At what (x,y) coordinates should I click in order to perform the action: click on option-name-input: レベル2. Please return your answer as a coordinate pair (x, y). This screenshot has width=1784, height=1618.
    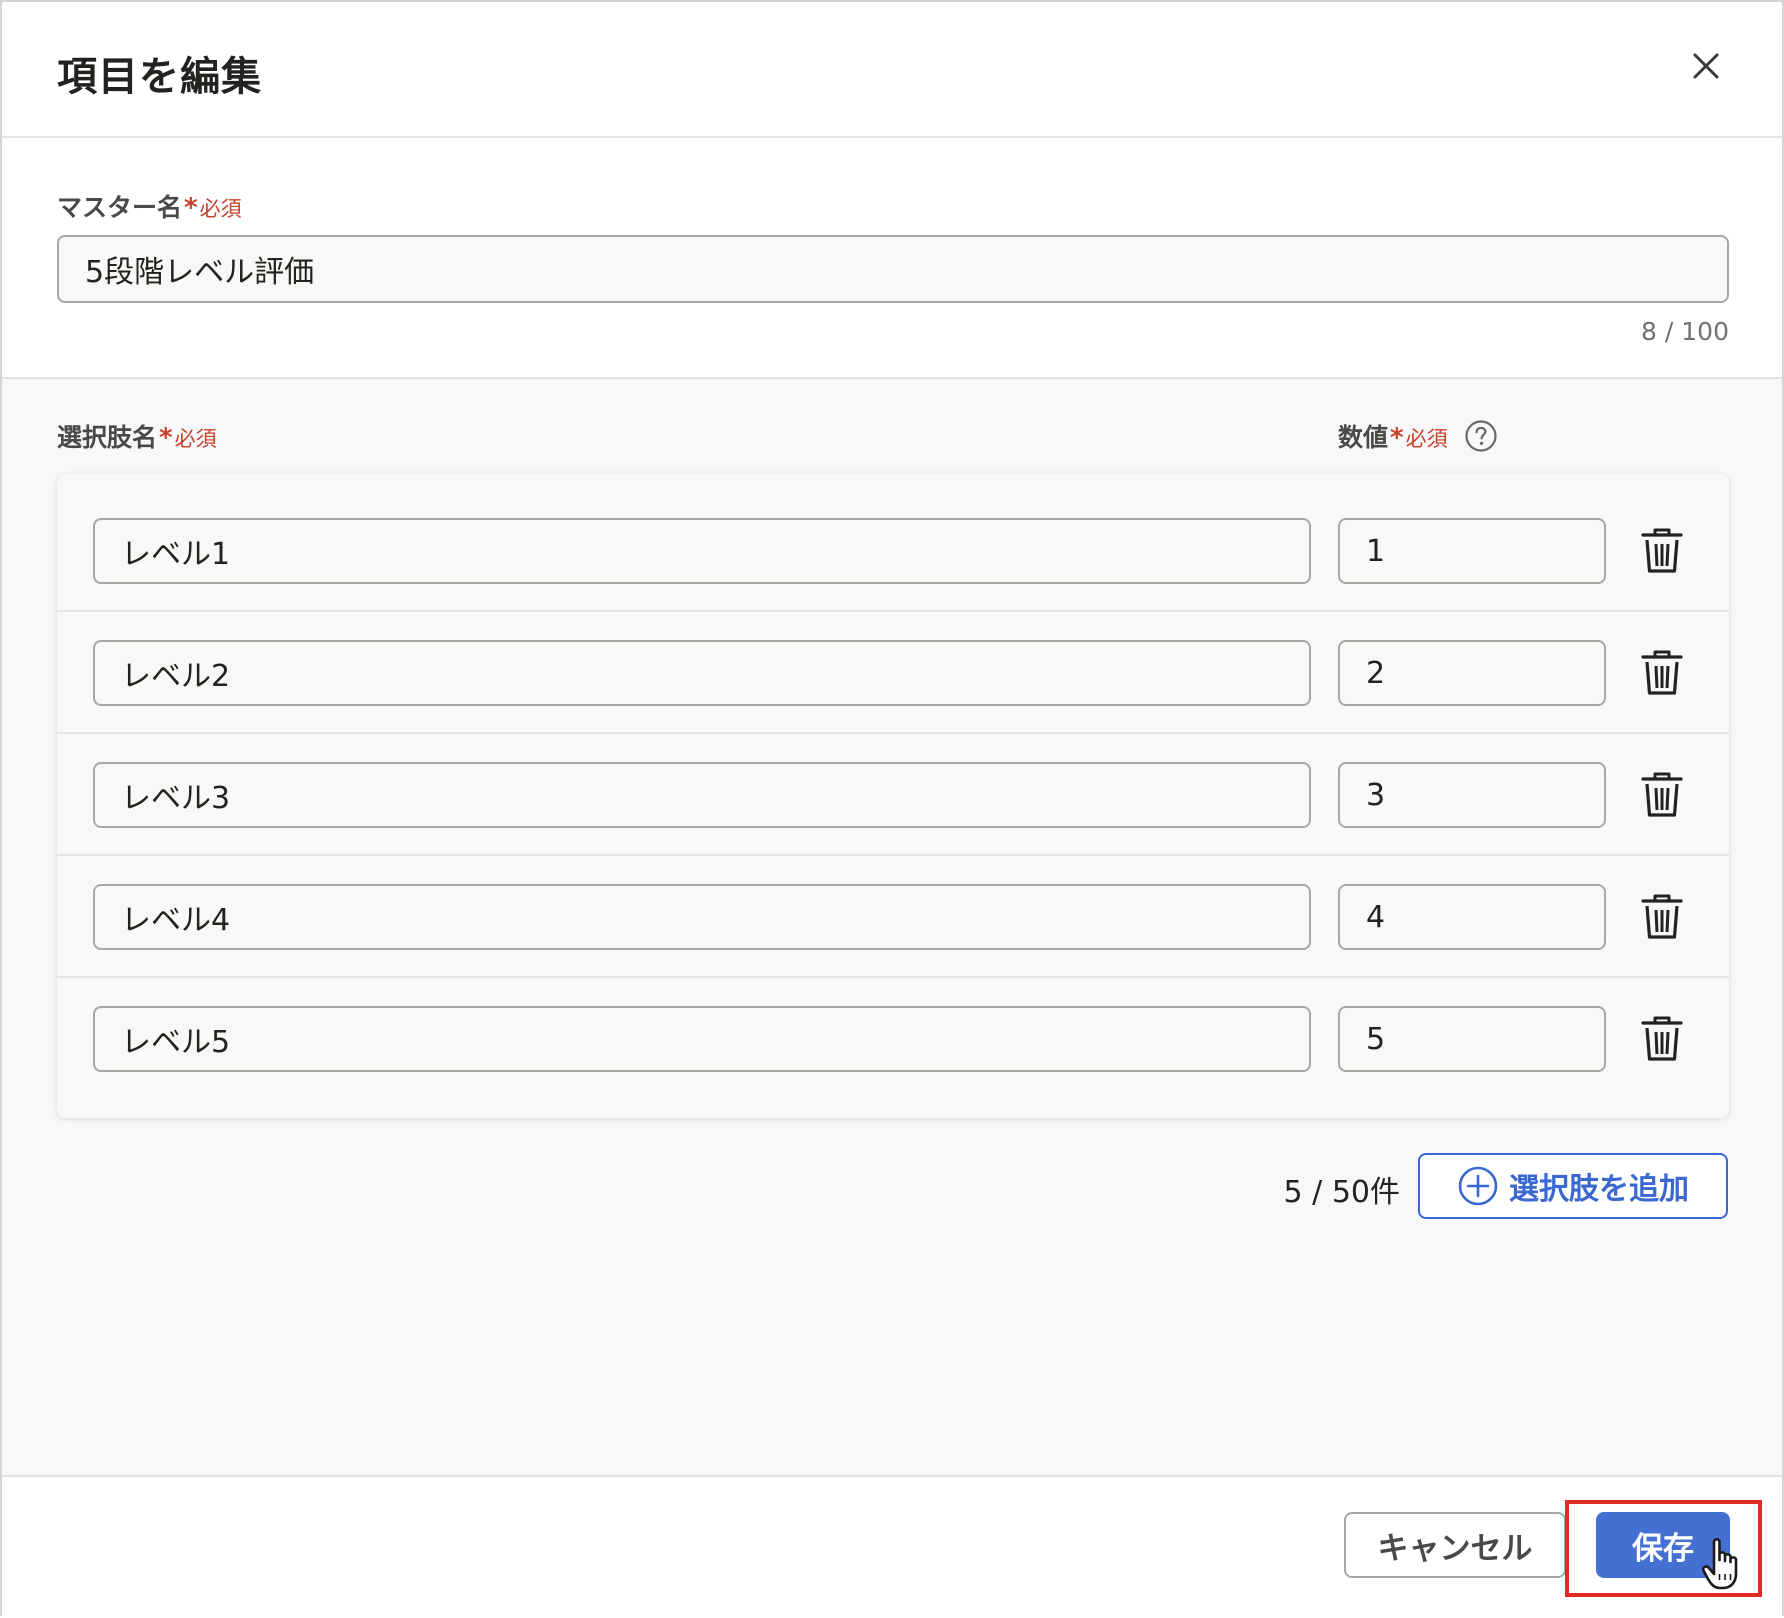
    Looking at the image, I should click on (702, 673).